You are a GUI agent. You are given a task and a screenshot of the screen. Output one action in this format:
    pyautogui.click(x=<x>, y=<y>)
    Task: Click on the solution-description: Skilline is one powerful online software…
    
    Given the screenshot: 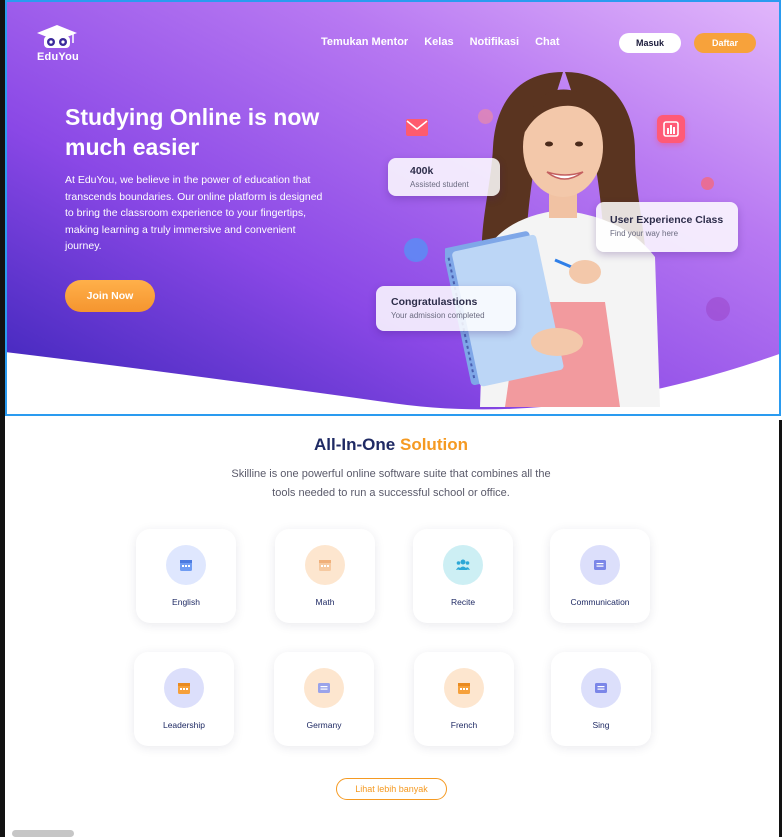 What is the action you would take?
    pyautogui.click(x=391, y=483)
    